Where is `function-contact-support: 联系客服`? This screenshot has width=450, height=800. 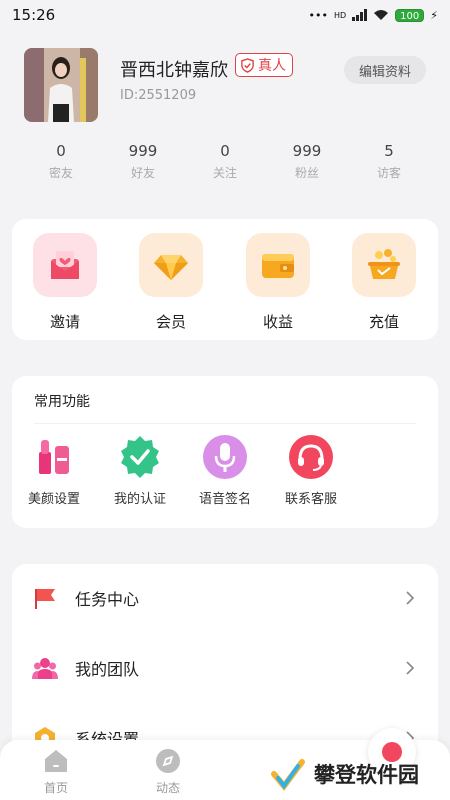 function-contact-support: 联系客服 is located at coordinates (311, 470).